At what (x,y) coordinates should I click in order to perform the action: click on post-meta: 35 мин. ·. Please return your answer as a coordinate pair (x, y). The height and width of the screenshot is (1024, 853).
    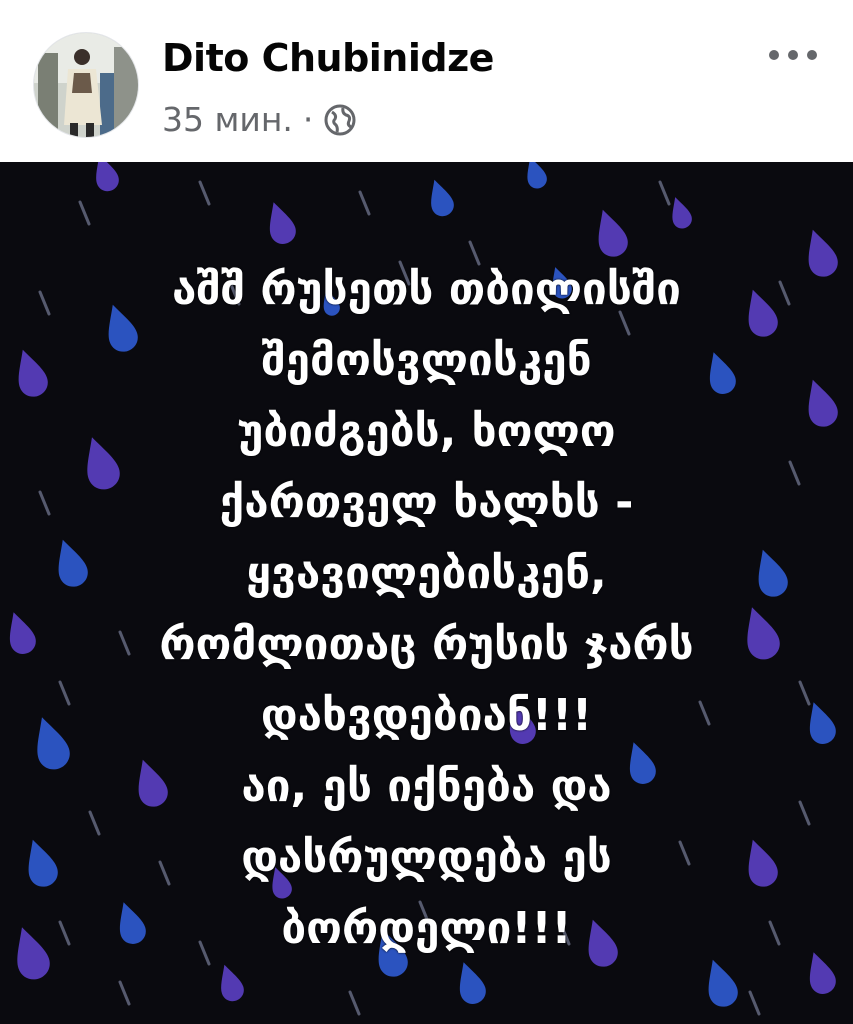
    Looking at the image, I should click on (259, 119).